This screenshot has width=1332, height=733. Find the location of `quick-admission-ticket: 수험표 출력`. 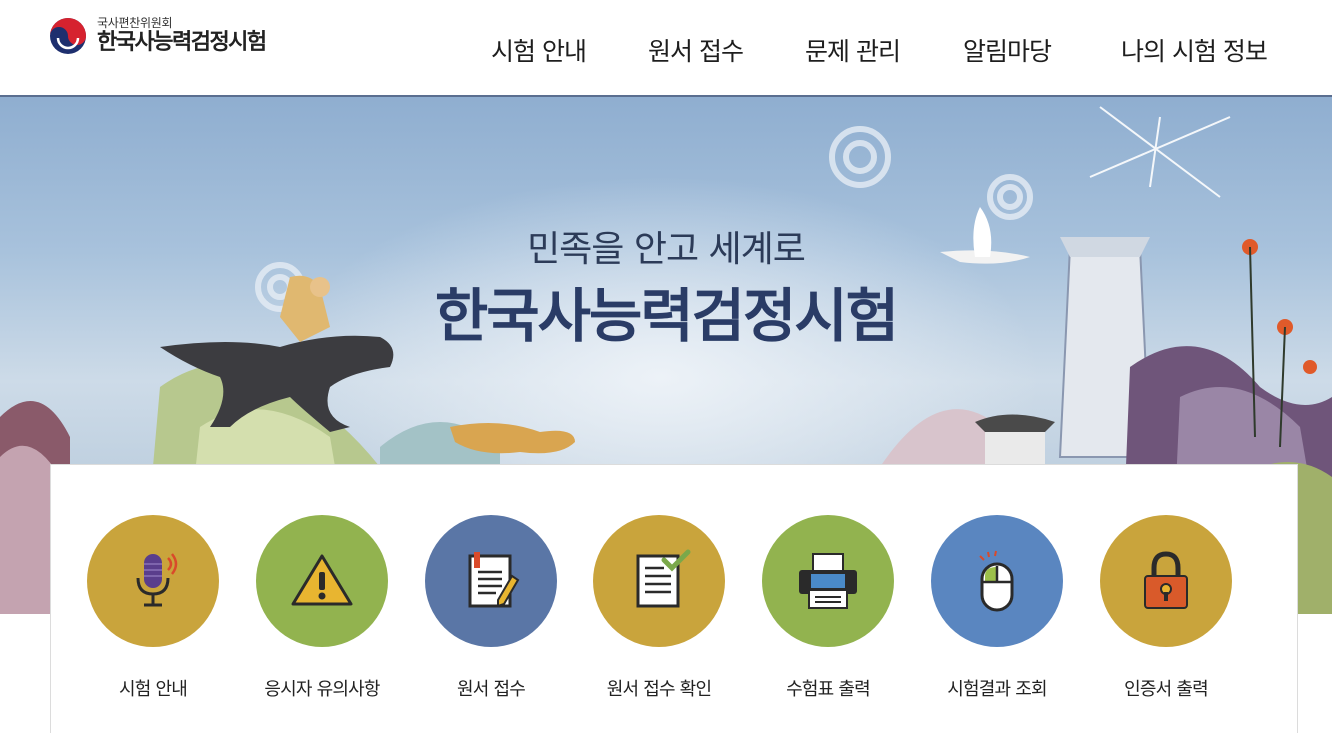

quick-admission-ticket: 수험표 출력 is located at coordinates (828, 608).